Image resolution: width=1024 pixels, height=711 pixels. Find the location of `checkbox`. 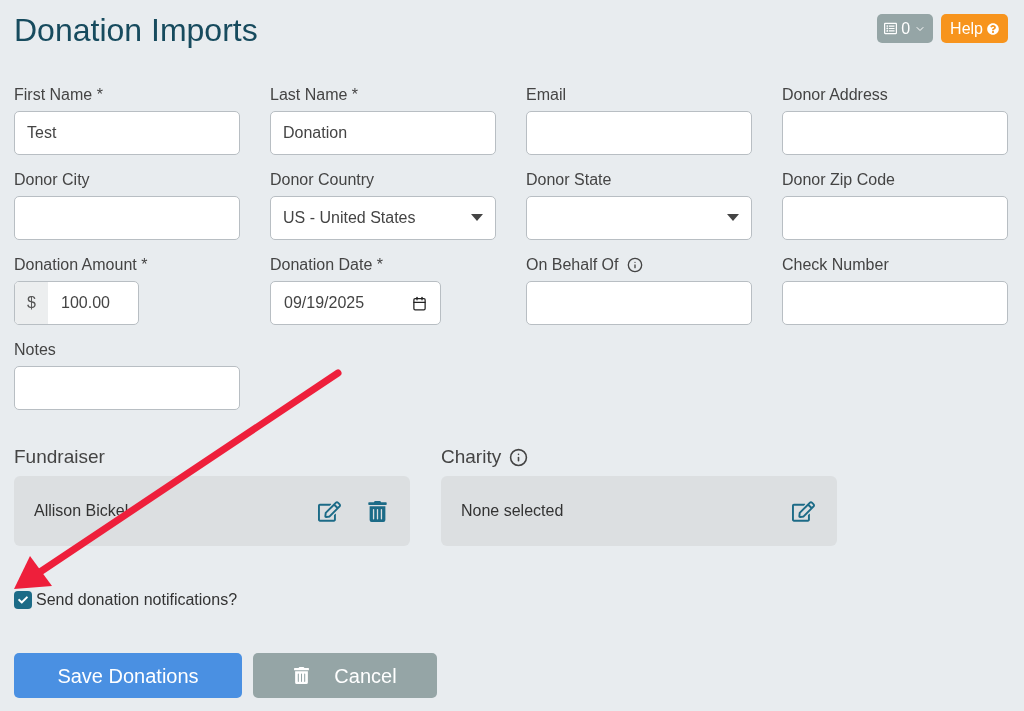

checkbox is located at coordinates (23, 600).